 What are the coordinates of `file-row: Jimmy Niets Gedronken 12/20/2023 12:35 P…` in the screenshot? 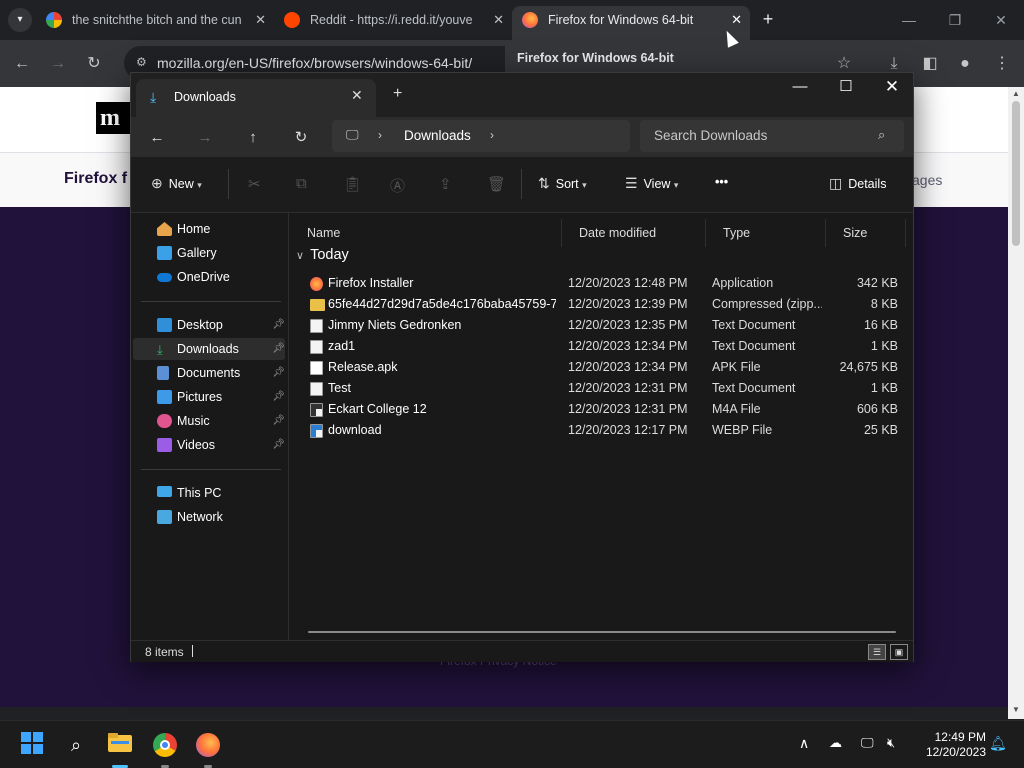 It's located at (602, 325).